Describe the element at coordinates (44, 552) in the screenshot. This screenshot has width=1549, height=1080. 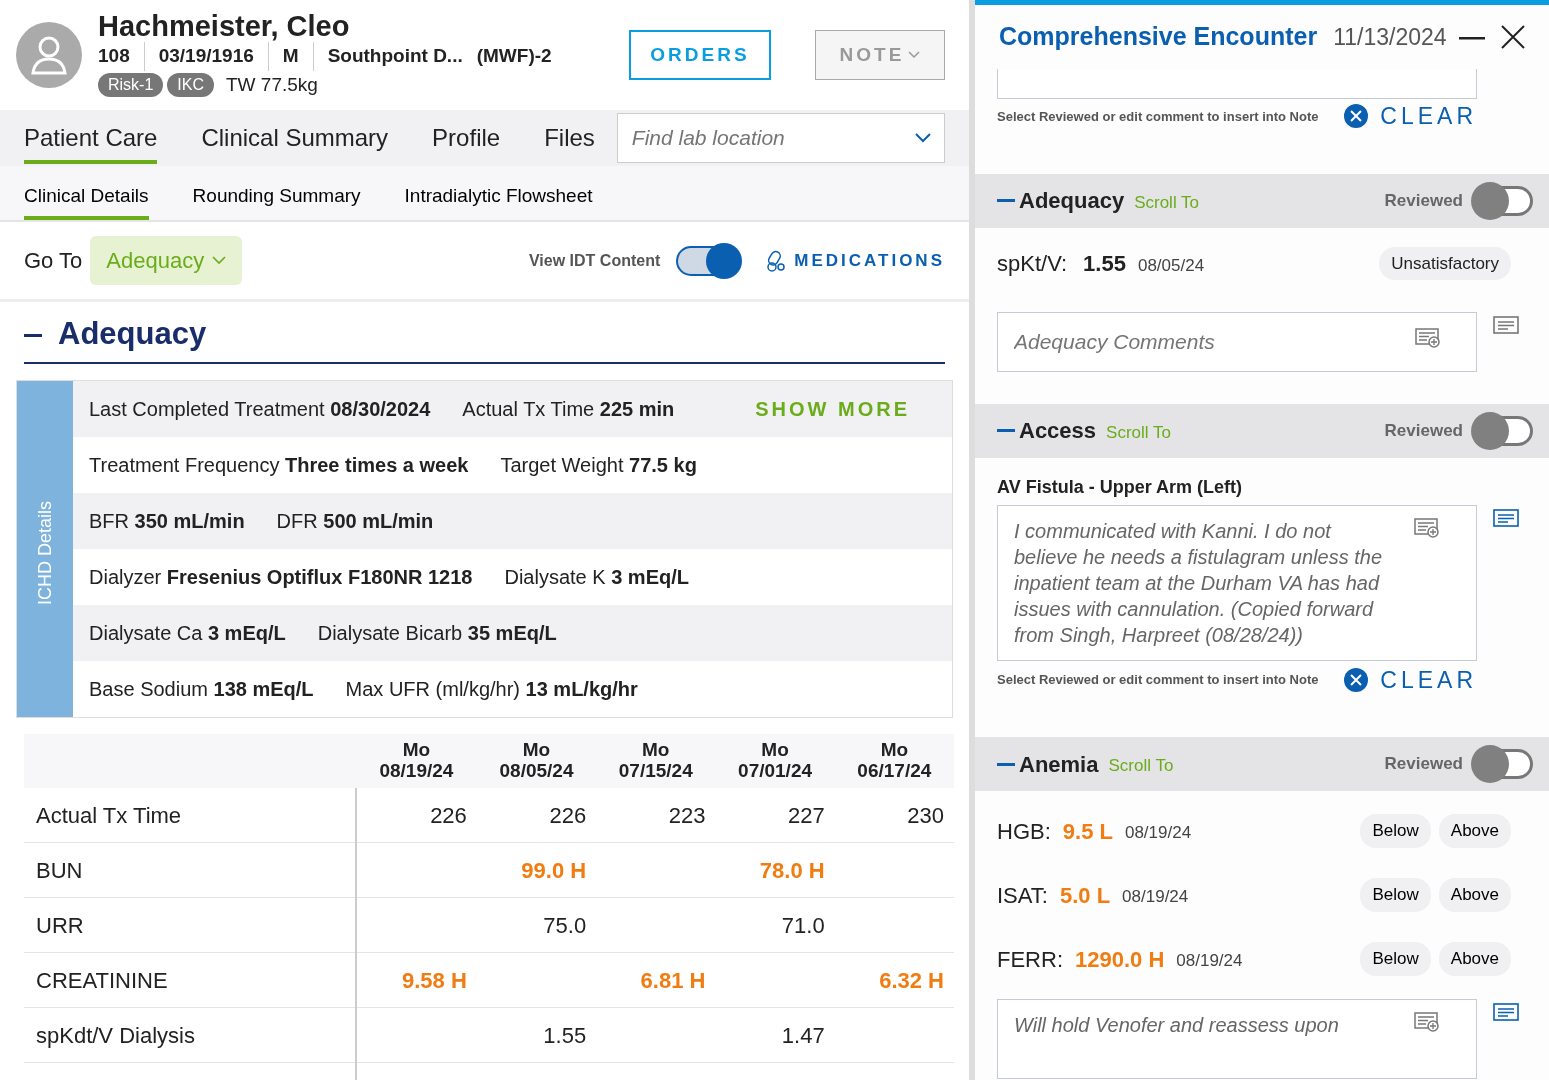
I see `ichd-side-label: ICHD Details` at that location.